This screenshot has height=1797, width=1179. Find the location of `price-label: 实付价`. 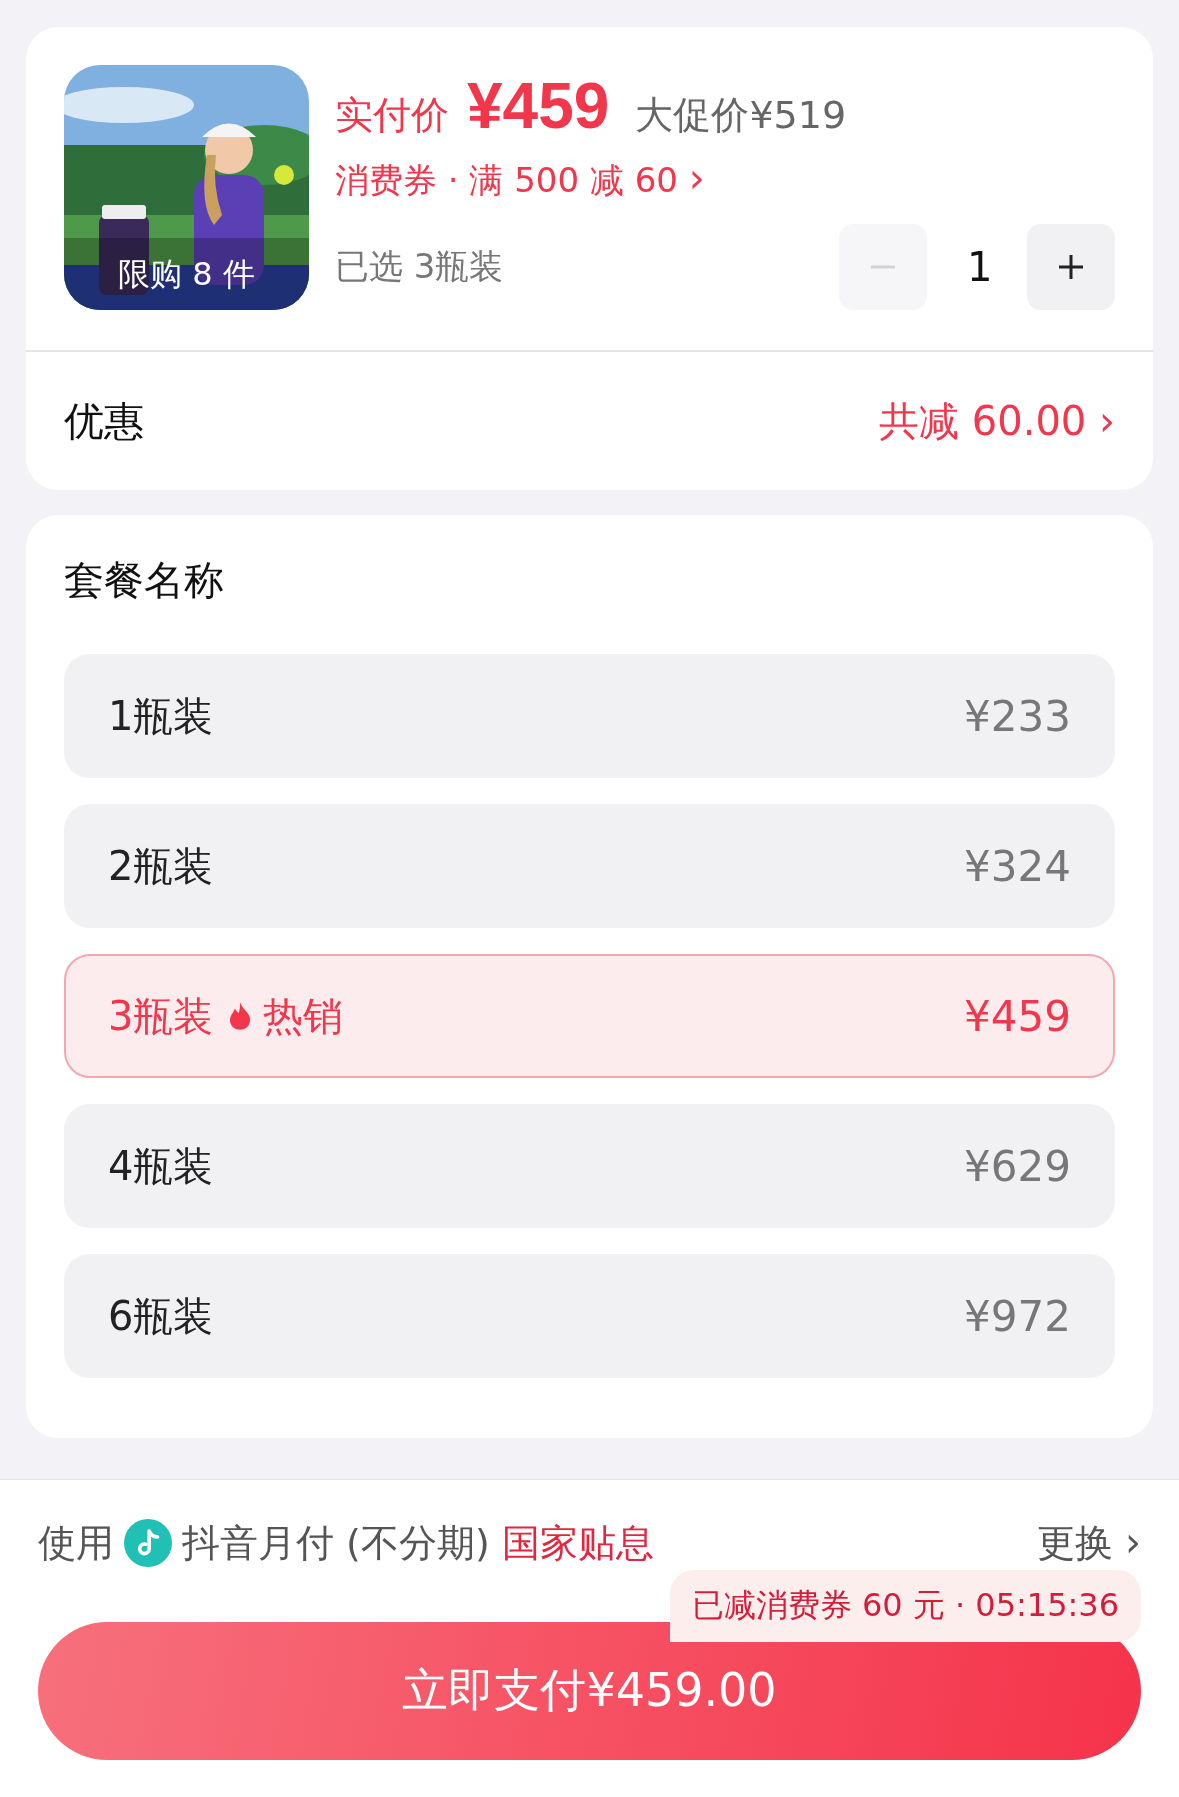

price-label: 实付价 is located at coordinates (392, 115).